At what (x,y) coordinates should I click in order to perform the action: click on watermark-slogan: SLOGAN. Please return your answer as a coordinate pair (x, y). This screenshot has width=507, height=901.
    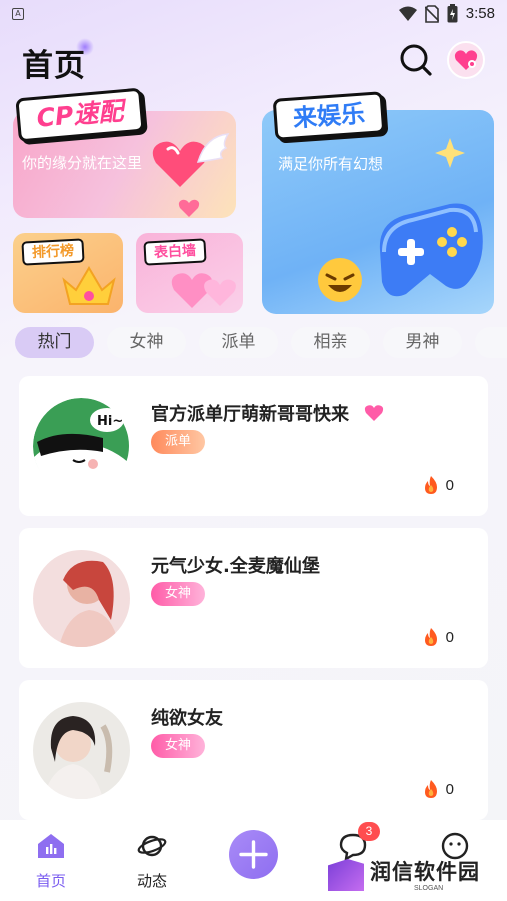
    Looking at the image, I should click on (429, 888).